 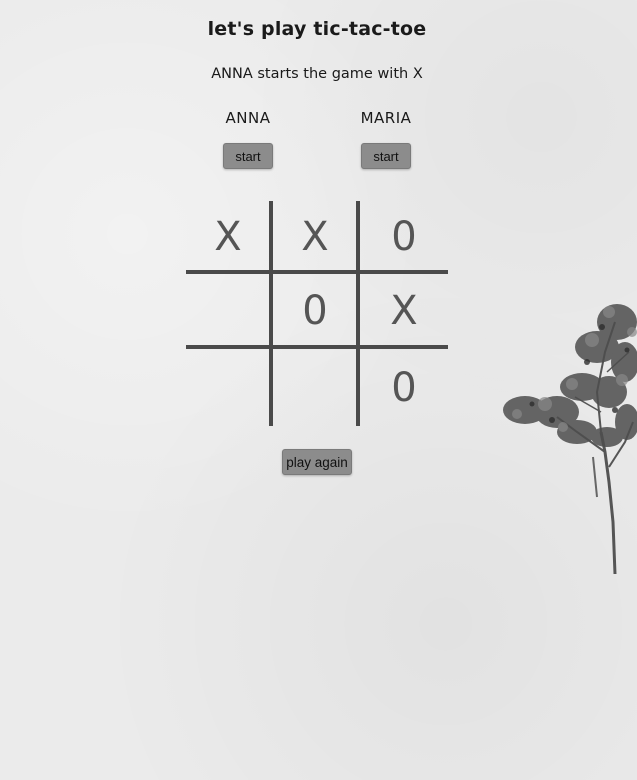 I want to click on board-cell-2: X, so click(x=315, y=237).